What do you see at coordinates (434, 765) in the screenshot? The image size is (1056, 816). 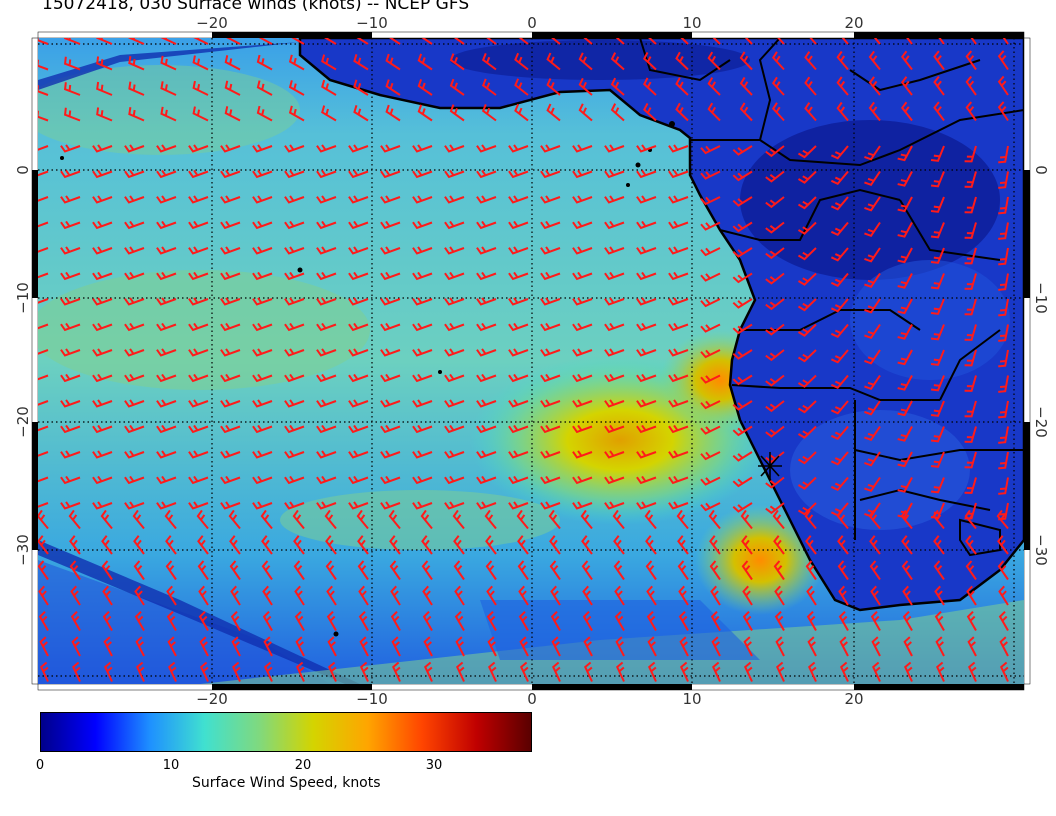 I see `colorbar-tick-label: 30` at bounding box center [434, 765].